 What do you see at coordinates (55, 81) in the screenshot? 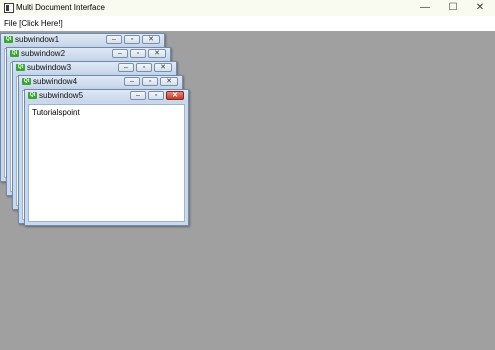
I see `subwindow-title: subwindow4` at bounding box center [55, 81].